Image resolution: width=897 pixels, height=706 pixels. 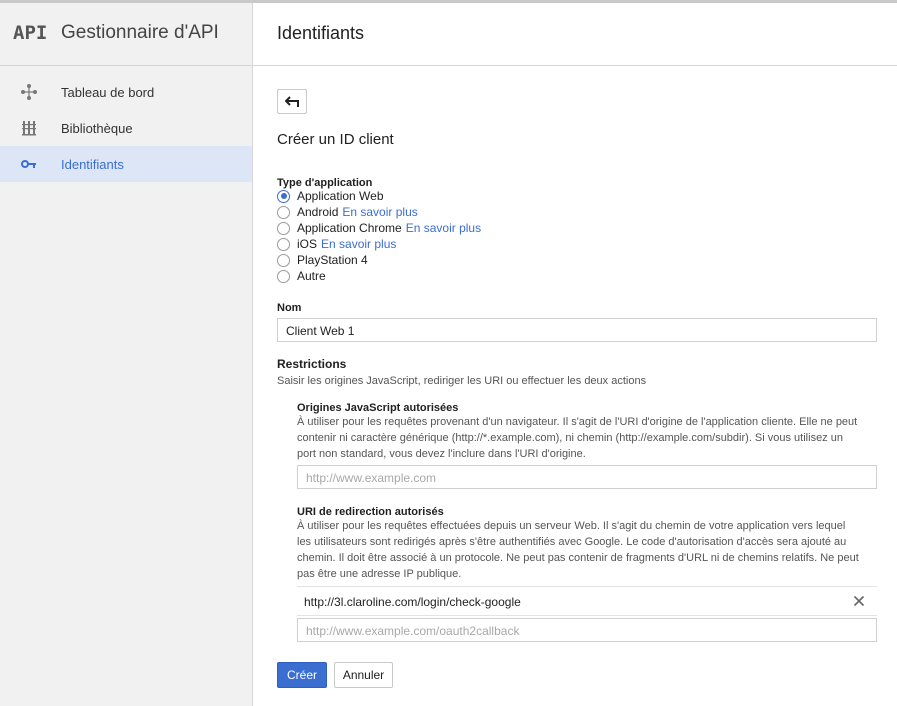 I want to click on api-logo: API, so click(x=30, y=33).